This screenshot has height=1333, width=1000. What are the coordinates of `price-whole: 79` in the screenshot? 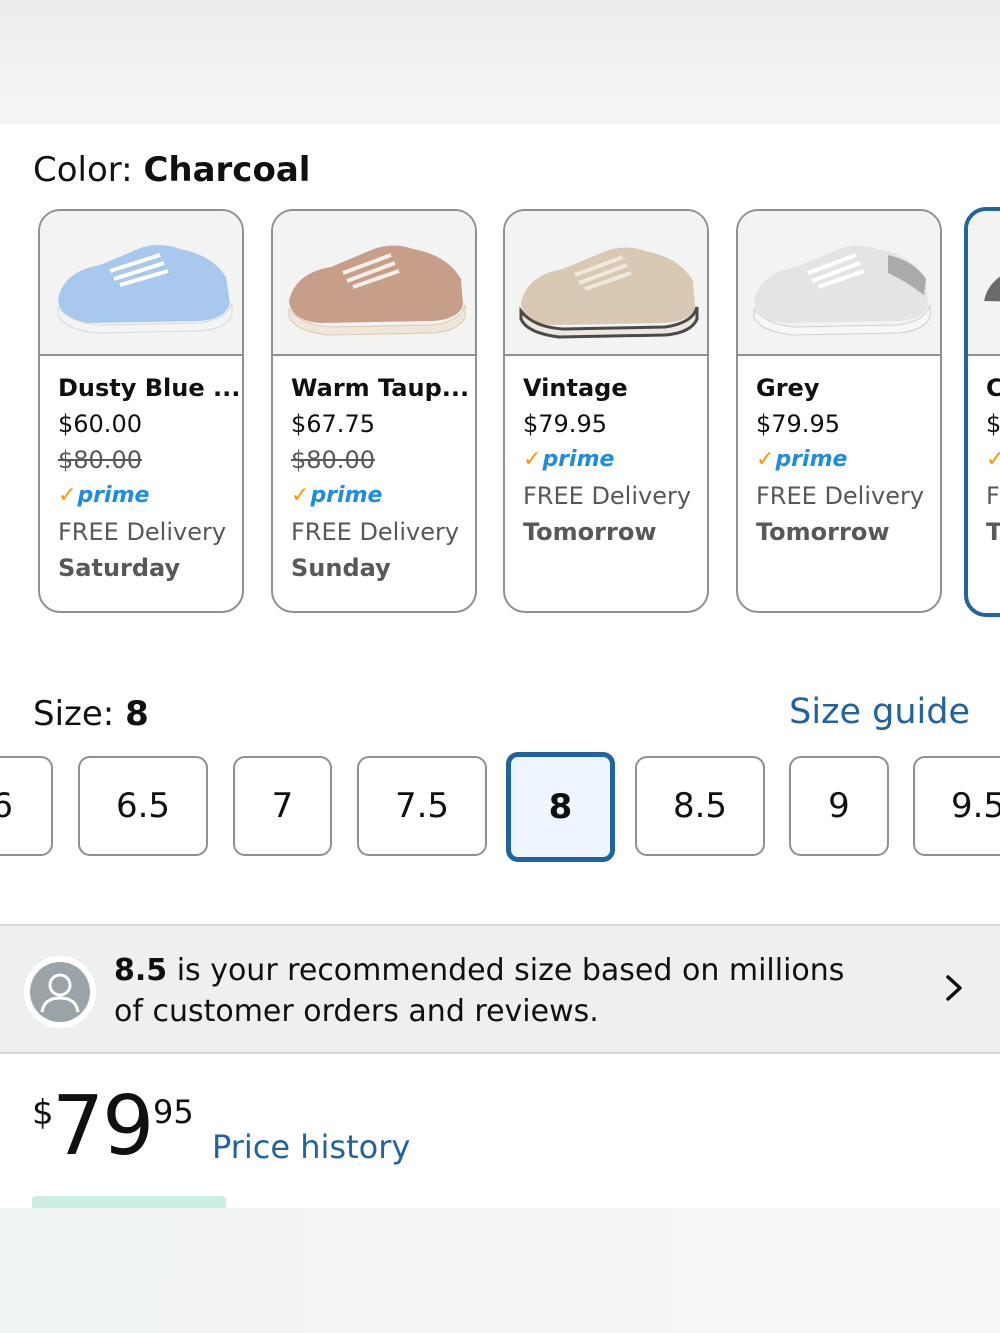 It's located at (103, 1126).